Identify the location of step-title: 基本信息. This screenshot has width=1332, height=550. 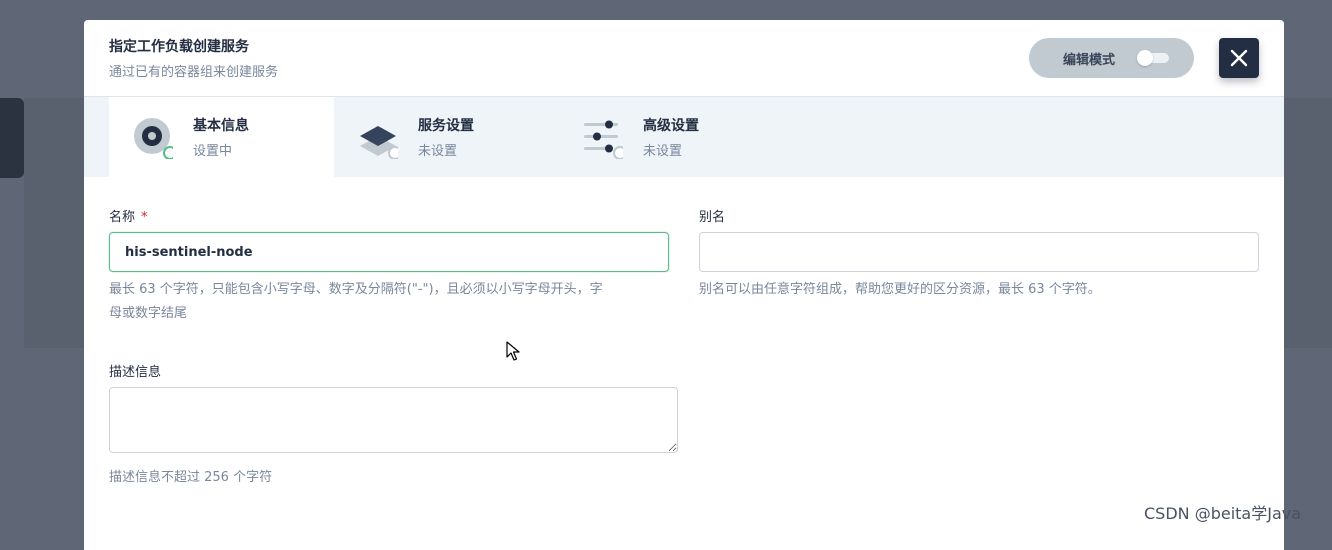
(221, 126).